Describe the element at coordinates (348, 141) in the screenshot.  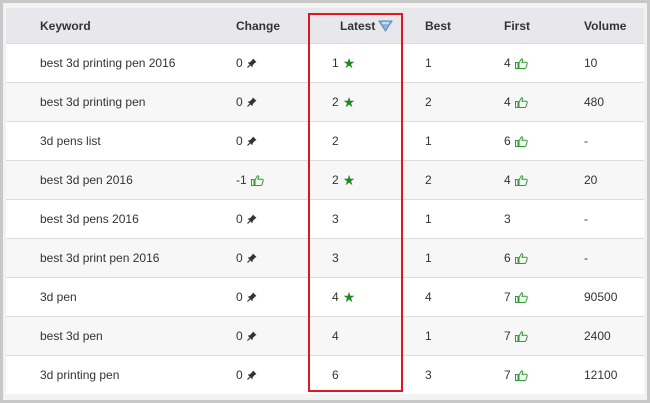
I see `cell-latest: 2` at that location.